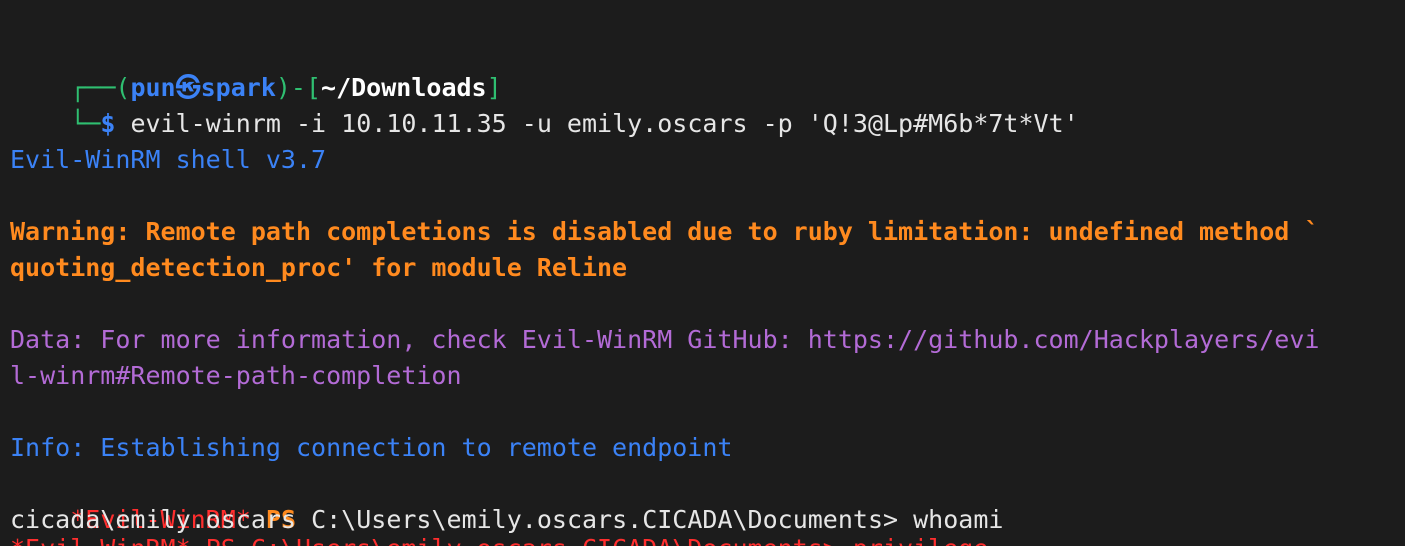  Describe the element at coordinates (108, 123) in the screenshot. I see `prompt-dollar: $` at that location.